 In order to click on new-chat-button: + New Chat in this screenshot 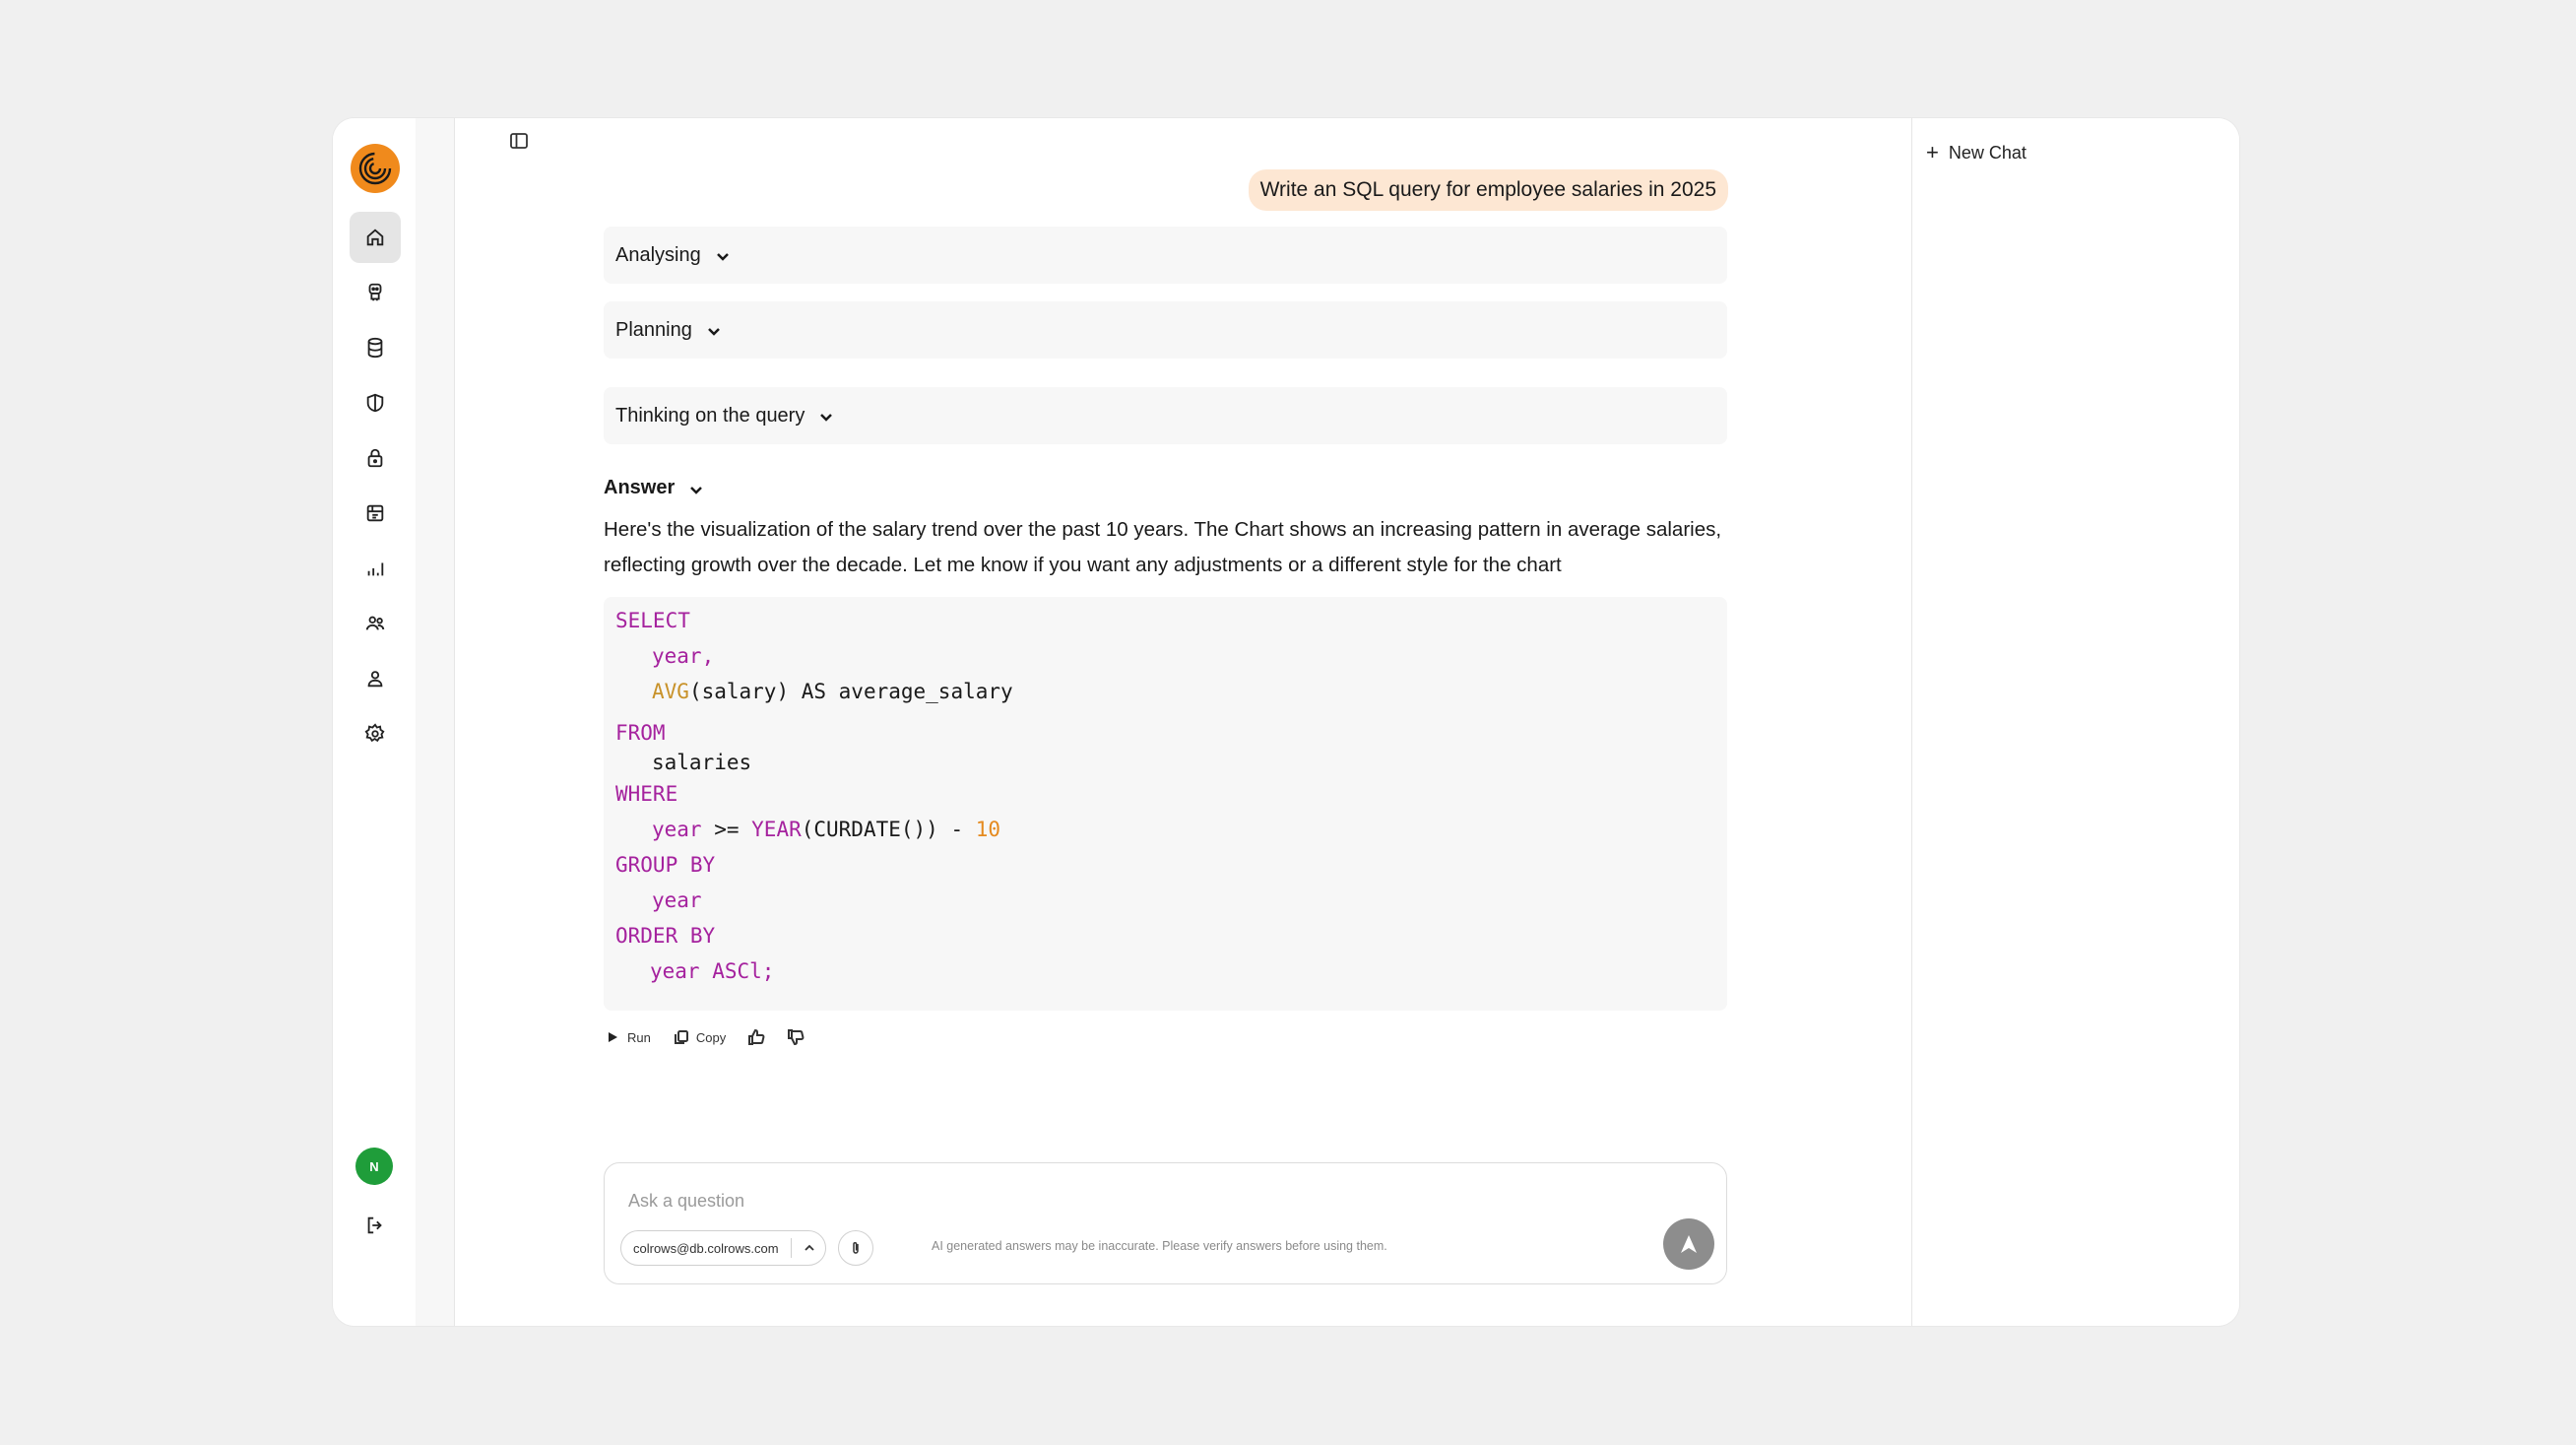, I will do `click(1976, 153)`.